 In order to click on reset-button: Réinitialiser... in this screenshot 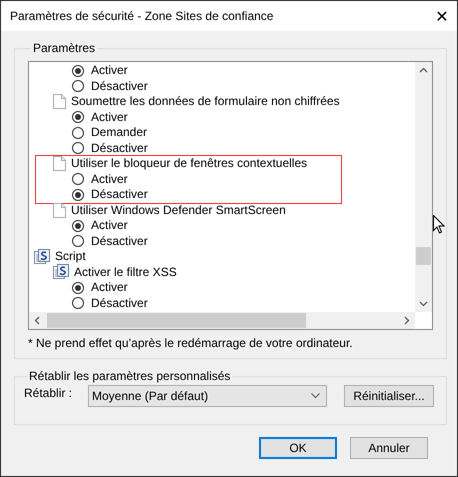, I will do `click(389, 396)`.